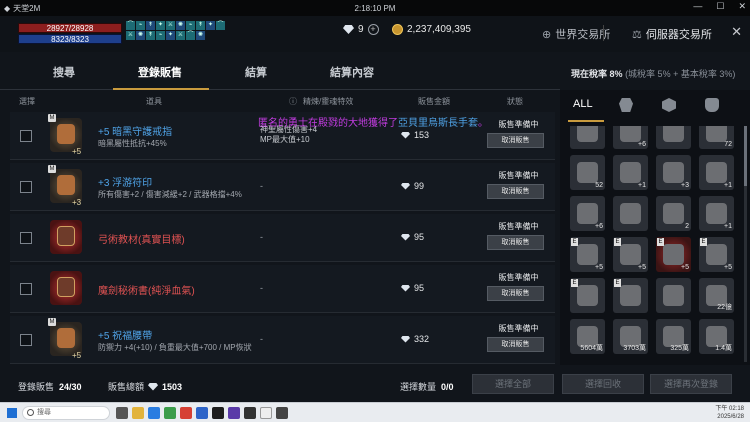 Image resolution: width=750 pixels, height=422 pixels. Describe the element at coordinates (673, 336) in the screenshot. I see `inventory-slot: 325萬` at that location.